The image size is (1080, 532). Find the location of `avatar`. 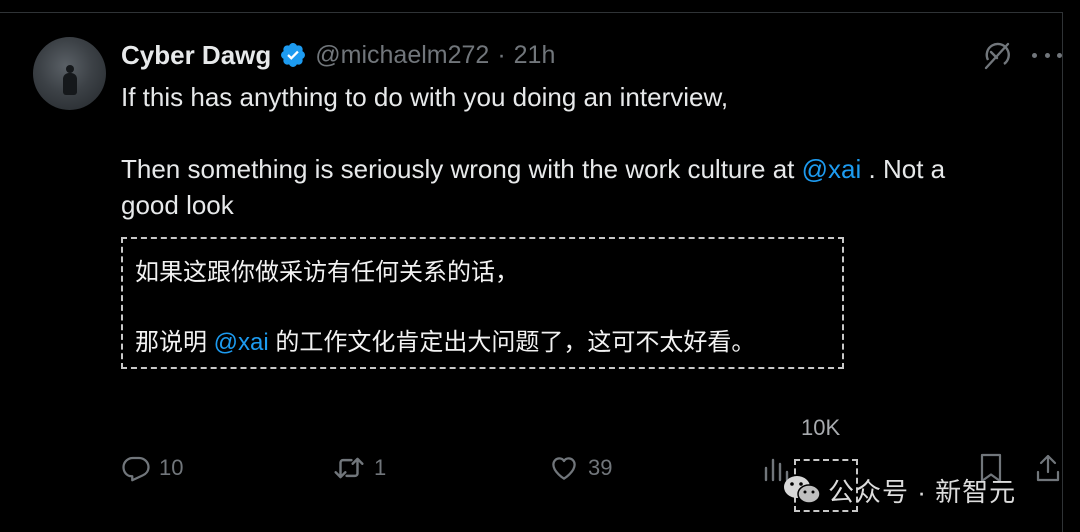

avatar is located at coordinates (69, 73).